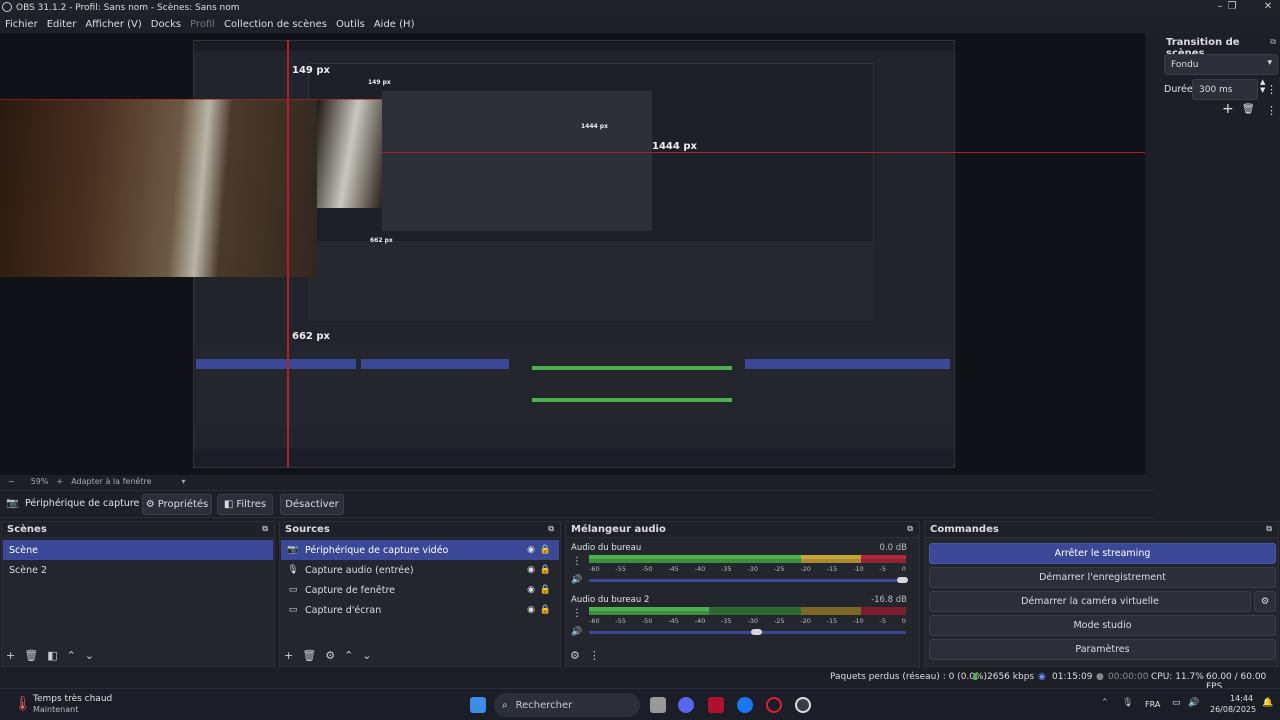 The image size is (1280, 720). Describe the element at coordinates (1185, 64) in the screenshot. I see `transition-type-value: Fondu` at that location.